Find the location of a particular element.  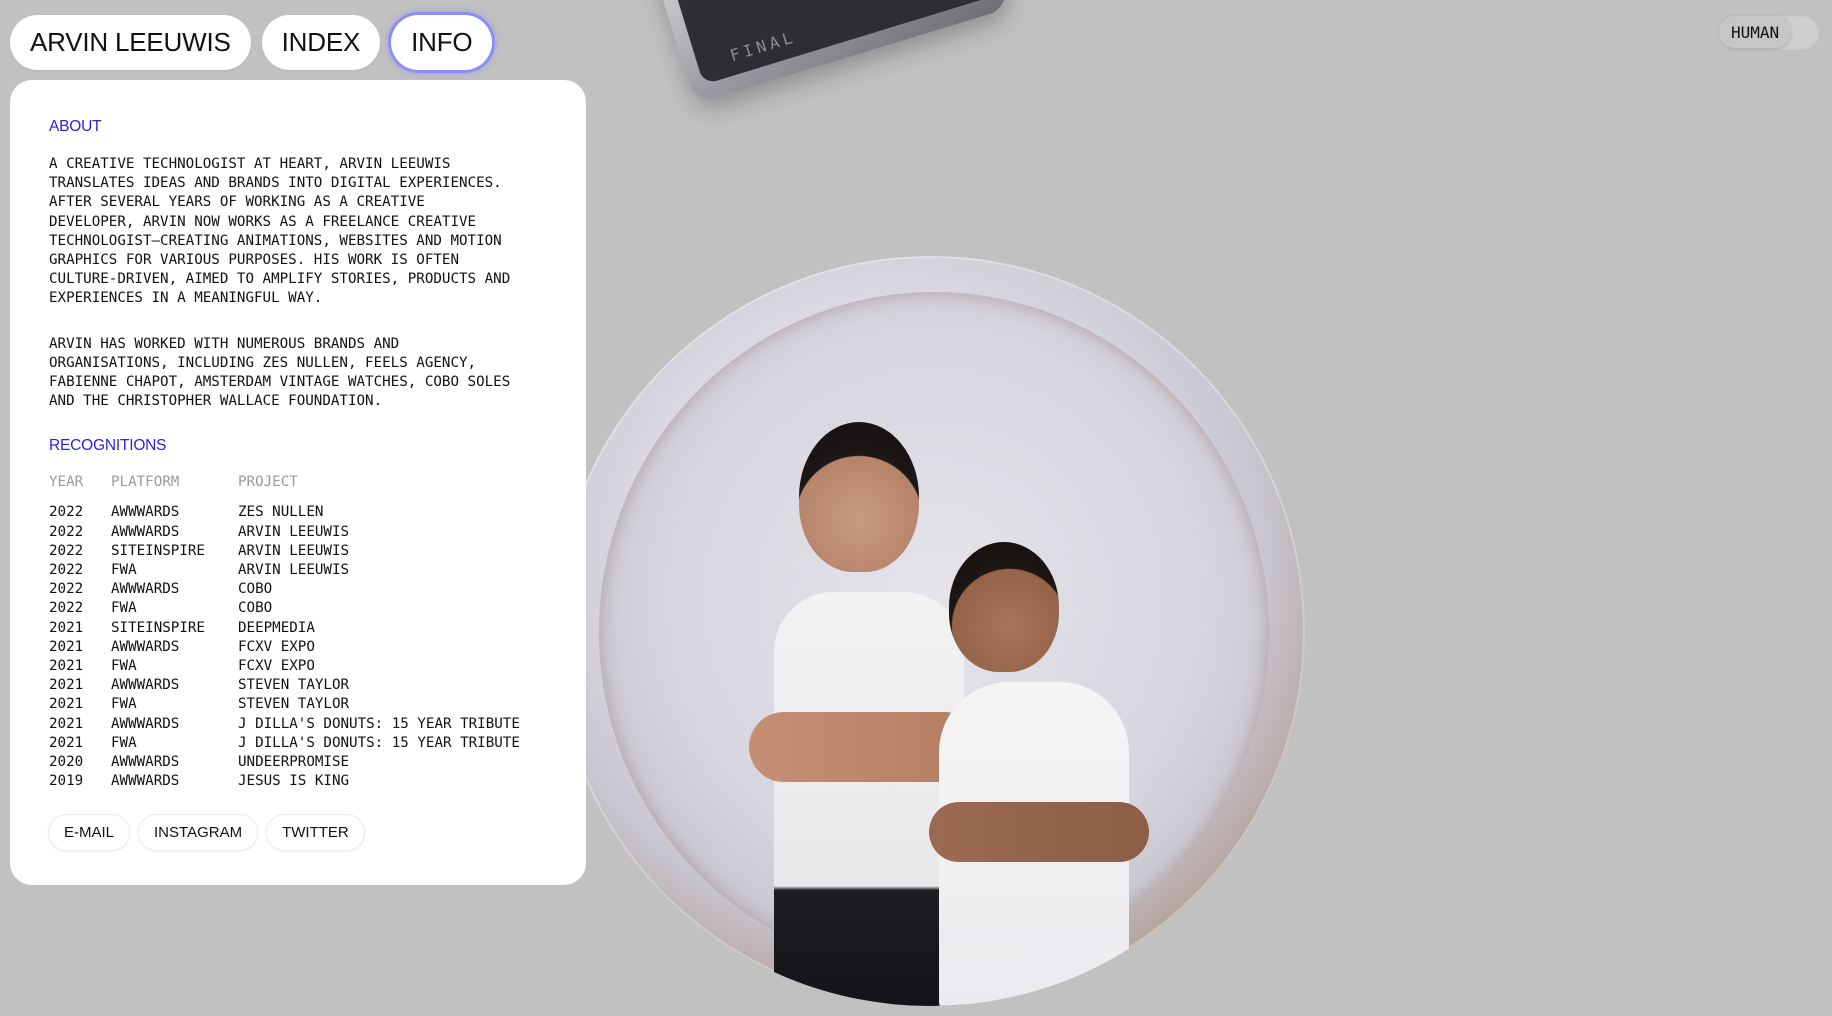

table-row: 2021 SITEINSPIRE DEEPMEDIA is located at coordinates (284, 628).